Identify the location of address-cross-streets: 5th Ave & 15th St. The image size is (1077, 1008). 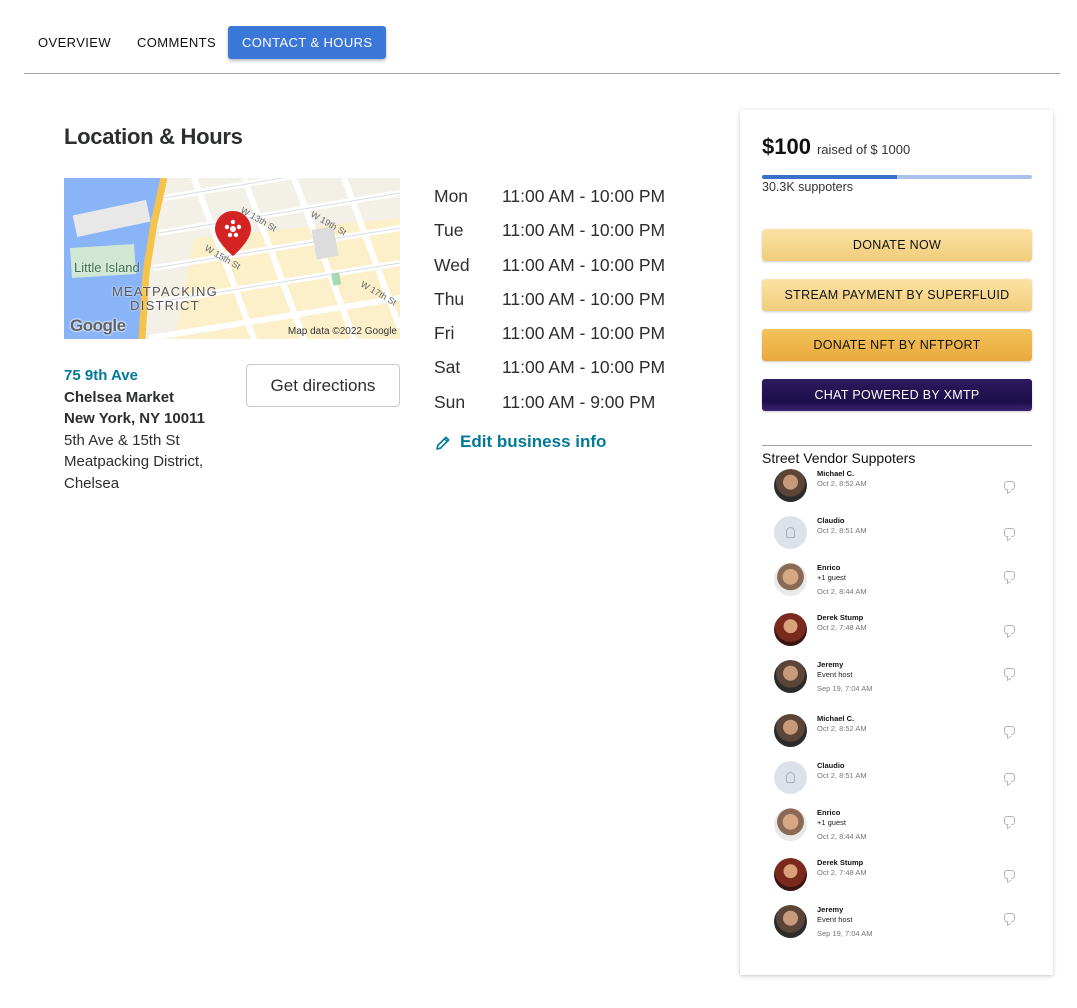
(122, 440).